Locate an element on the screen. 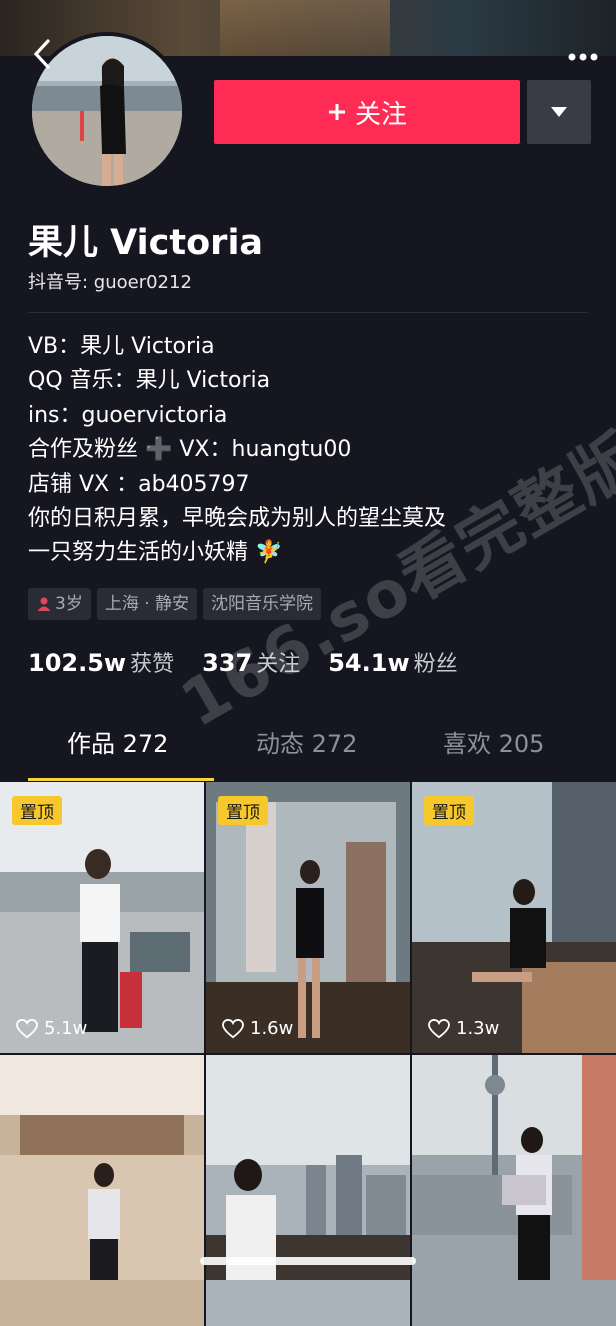  caret-down-icon is located at coordinates (559, 112).